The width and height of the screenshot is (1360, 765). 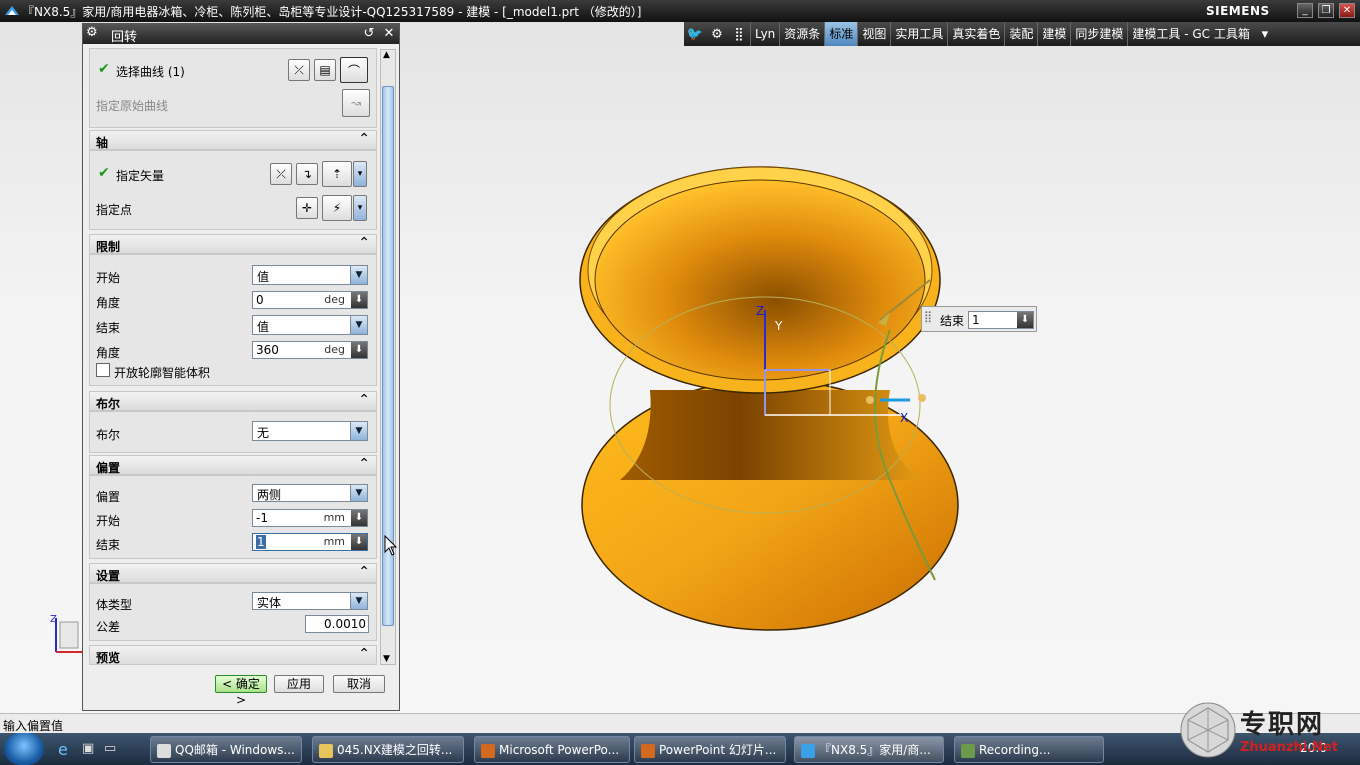 What do you see at coordinates (241, 691) in the screenshot?
I see `ok-button: < 确定 >` at bounding box center [241, 691].